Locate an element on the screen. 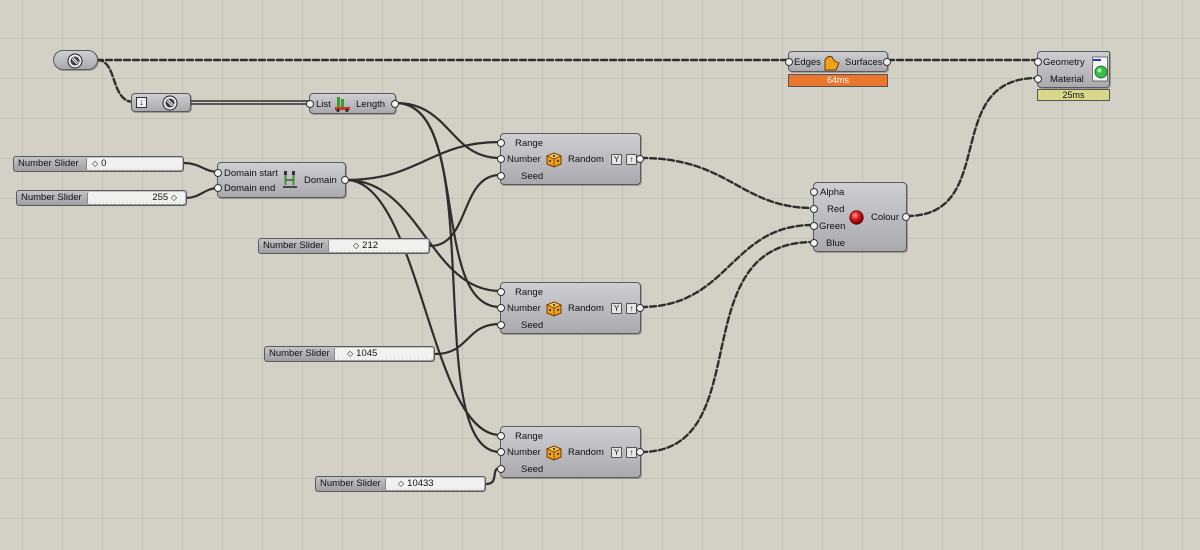  blue-label: Blue is located at coordinates (836, 243).